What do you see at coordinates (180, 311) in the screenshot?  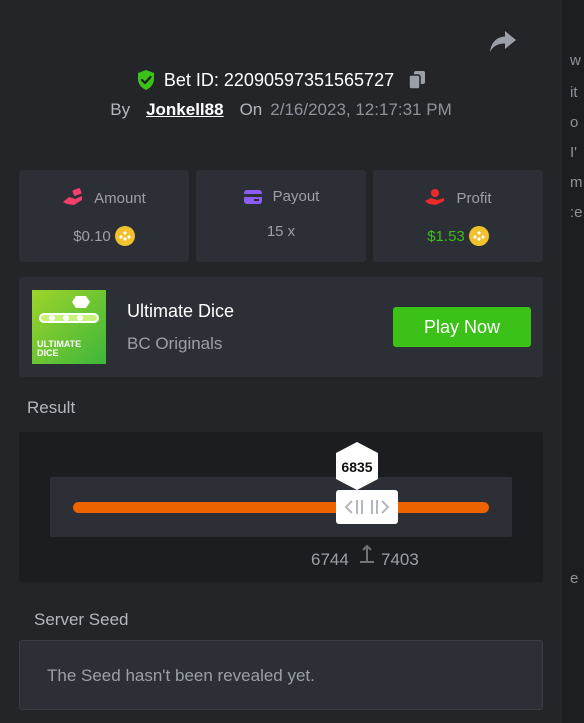 I see `game-name: Ultimate Dice` at bounding box center [180, 311].